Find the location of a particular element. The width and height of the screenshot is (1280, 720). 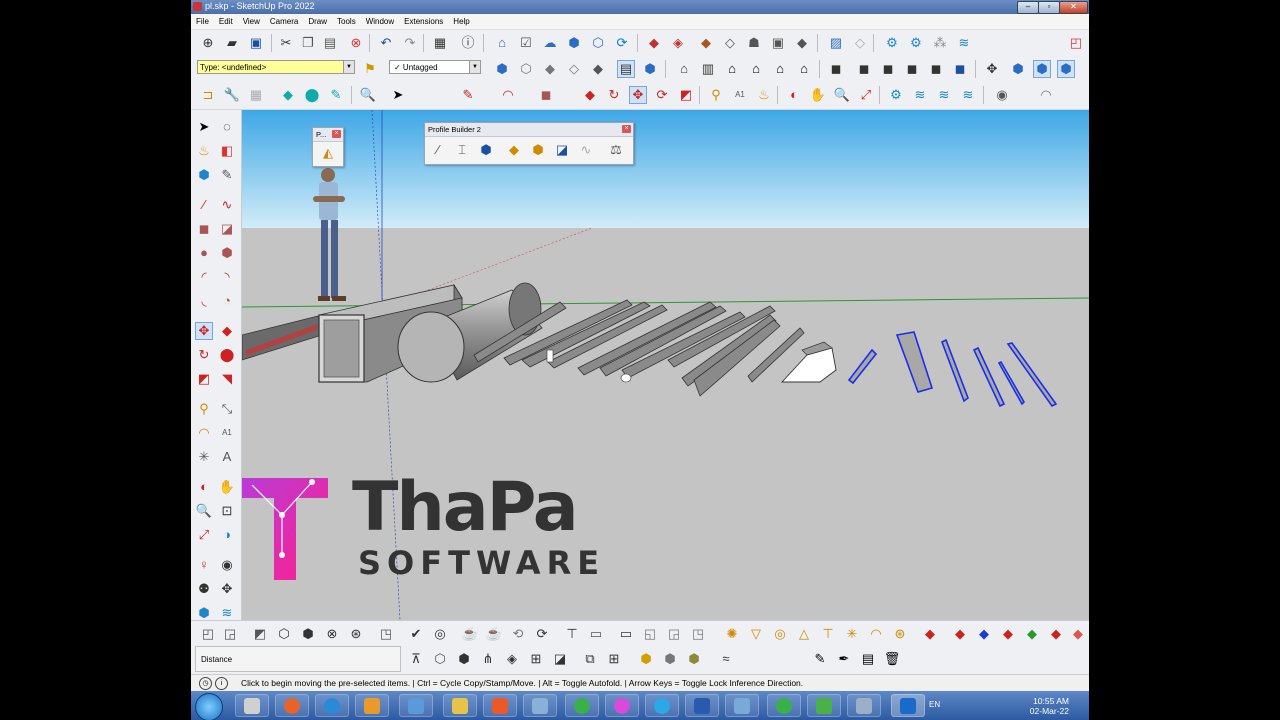

taskbar-brave is located at coordinates (500, 705).